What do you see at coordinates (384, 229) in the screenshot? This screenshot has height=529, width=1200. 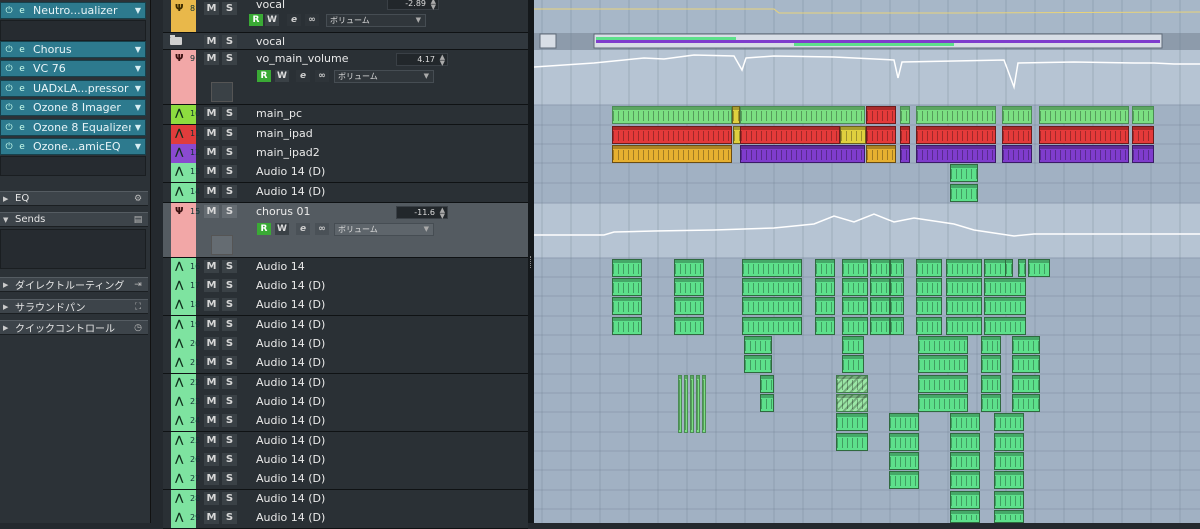 I see `automation-parameter-select: ボリューム ▼` at bounding box center [384, 229].